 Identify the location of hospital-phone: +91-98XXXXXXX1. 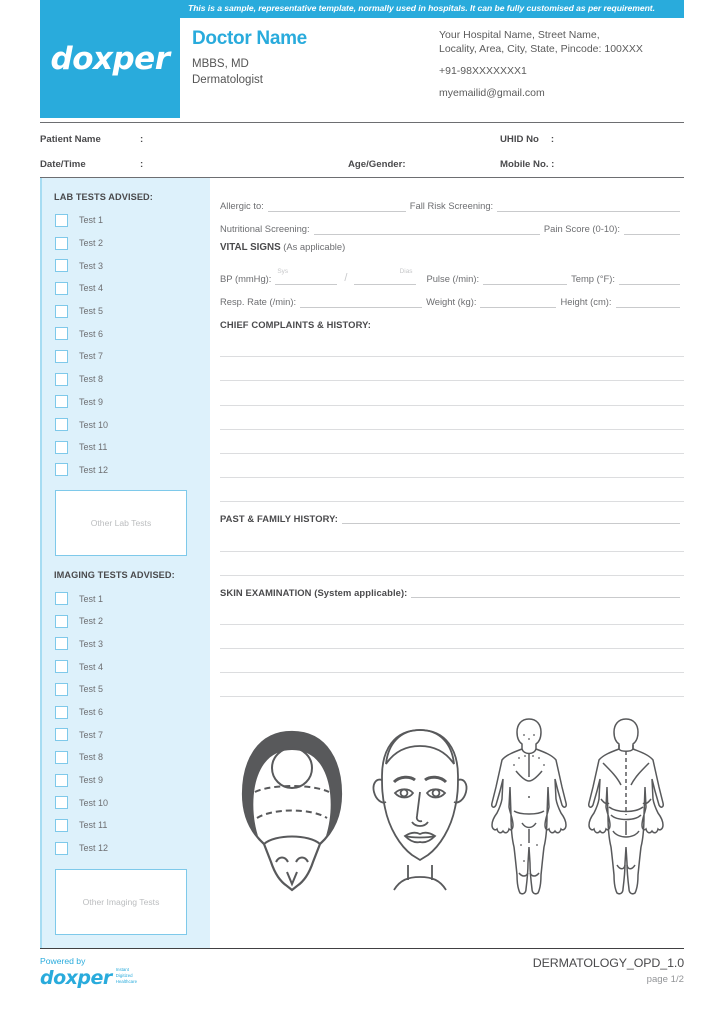
(483, 70).